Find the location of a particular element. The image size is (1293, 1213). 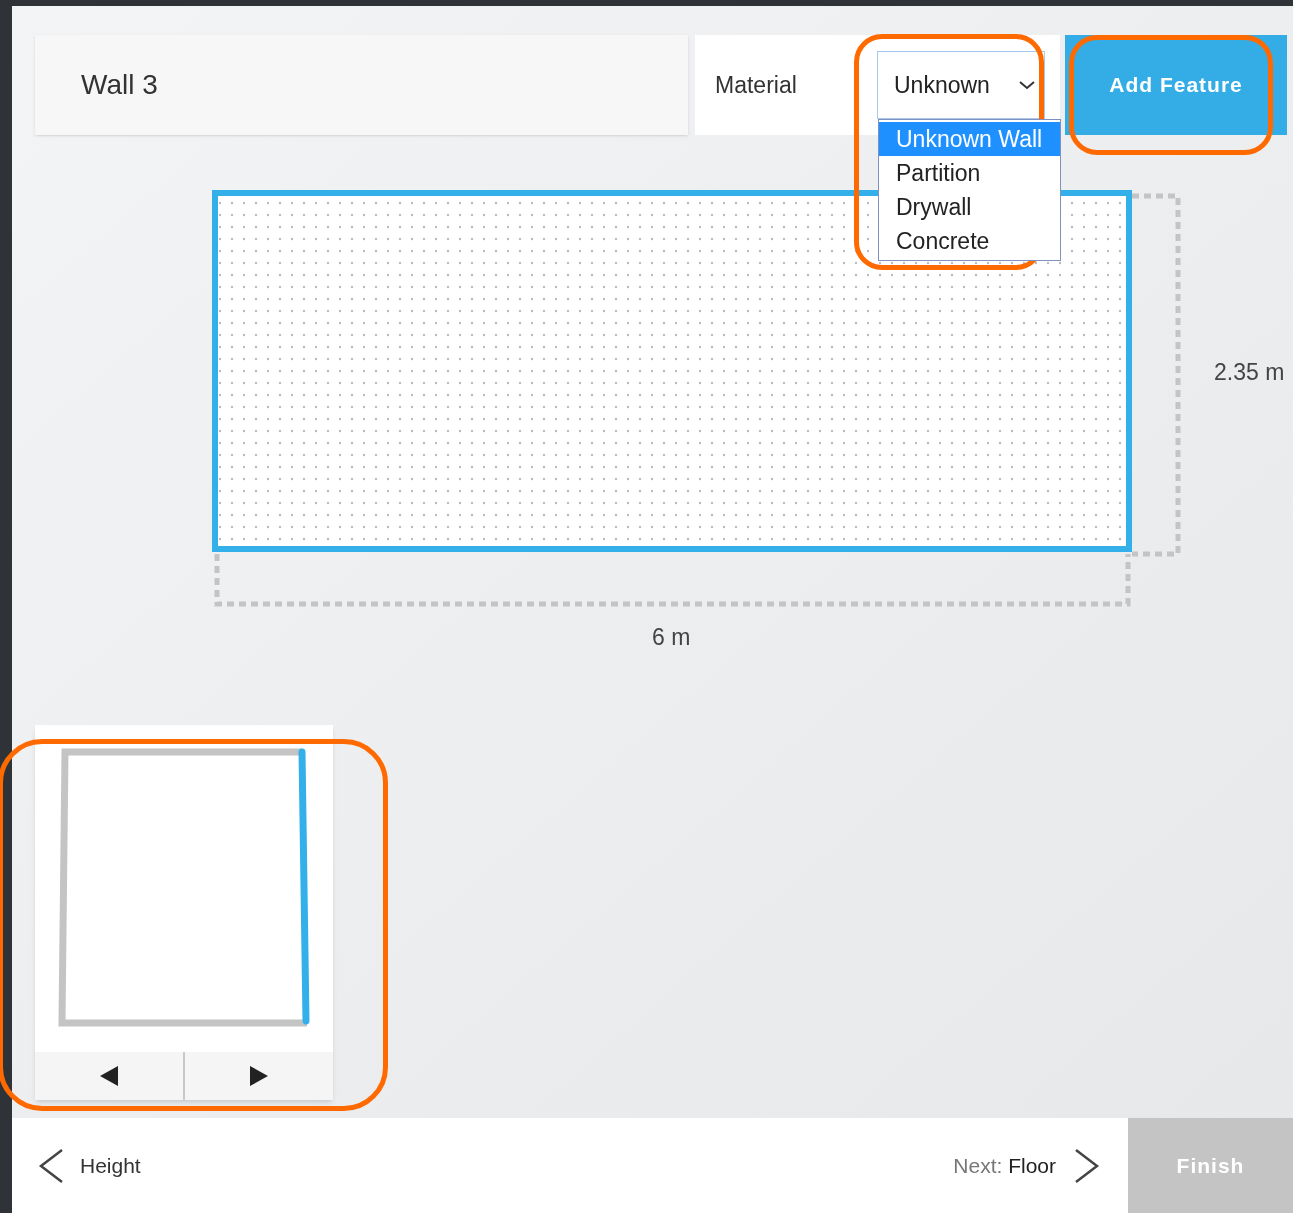

material-option: Concrete is located at coordinates (969, 241).